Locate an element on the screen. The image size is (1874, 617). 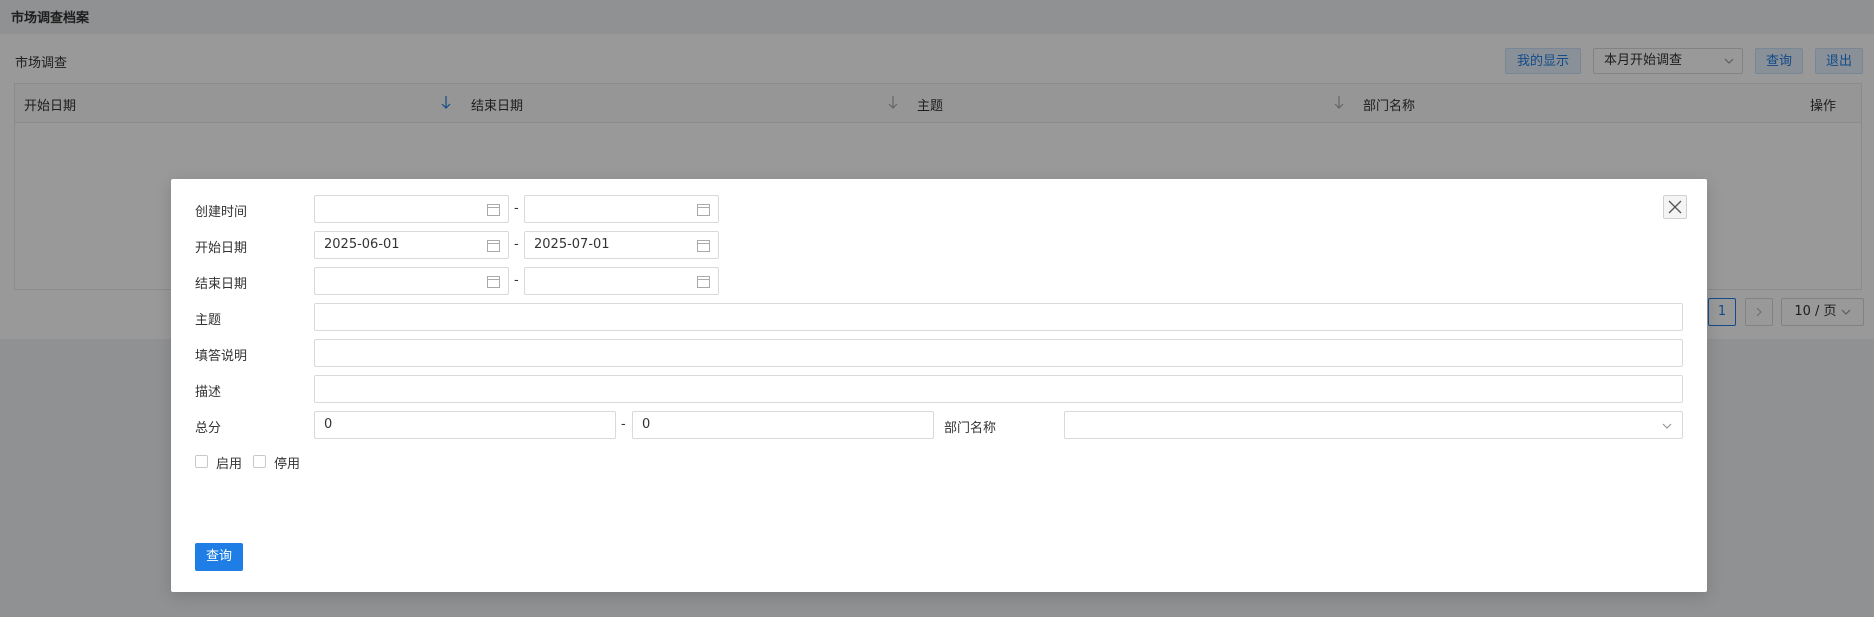
total-score-from-value: 0 is located at coordinates (328, 424).